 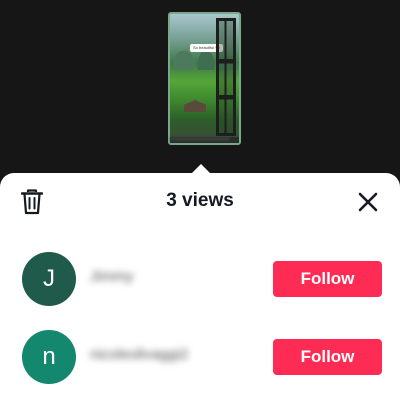 What do you see at coordinates (204, 78) in the screenshot?
I see `story-thumbnail: So beautiful 😍` at bounding box center [204, 78].